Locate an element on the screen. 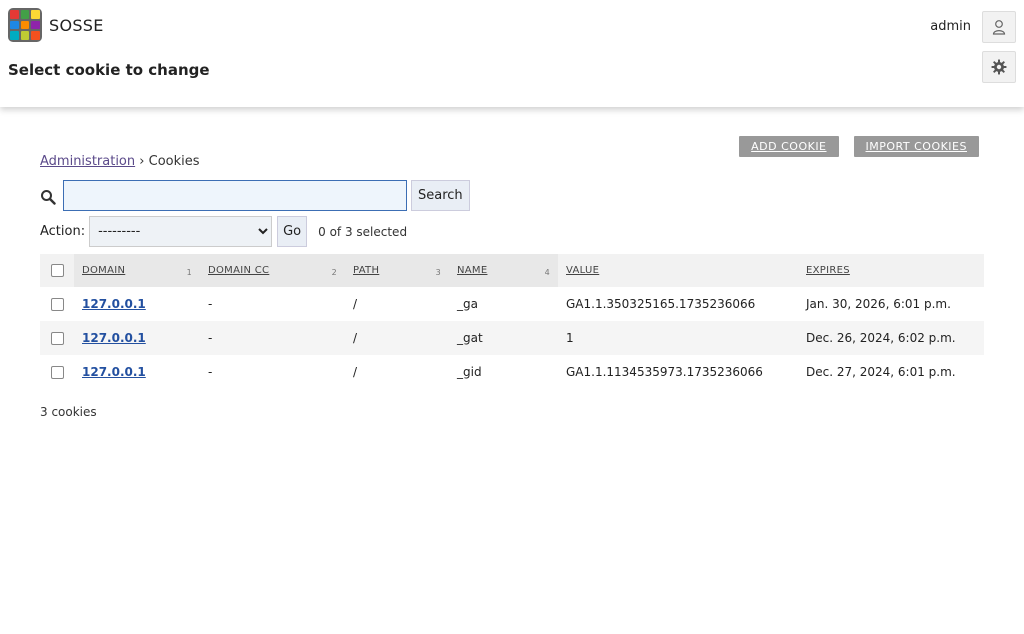 This screenshot has height=634, width=1024. go-button: Go is located at coordinates (292, 231).